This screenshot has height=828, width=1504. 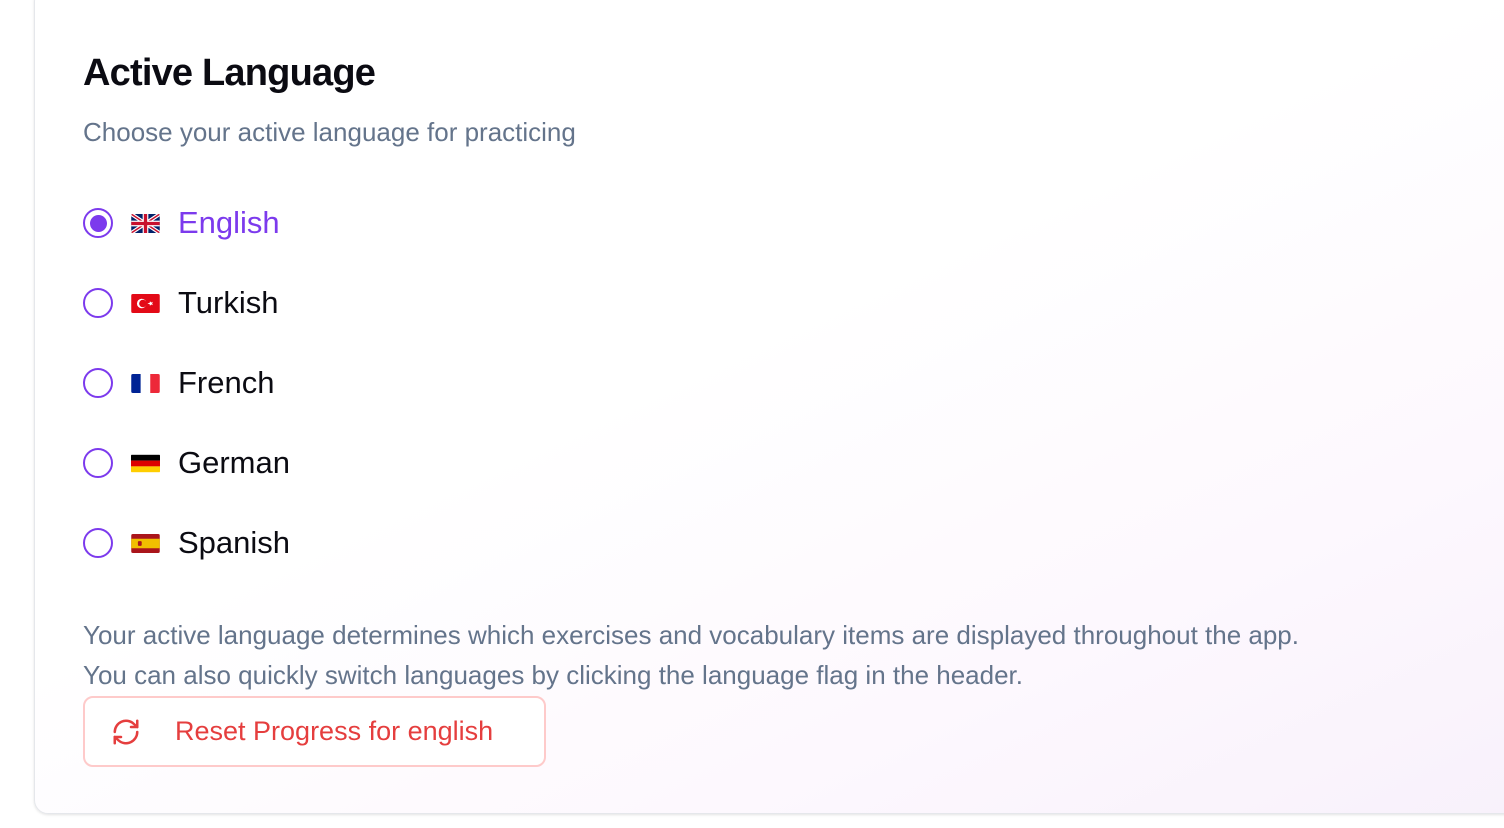 I want to click on refresh-icon, so click(x=126, y=732).